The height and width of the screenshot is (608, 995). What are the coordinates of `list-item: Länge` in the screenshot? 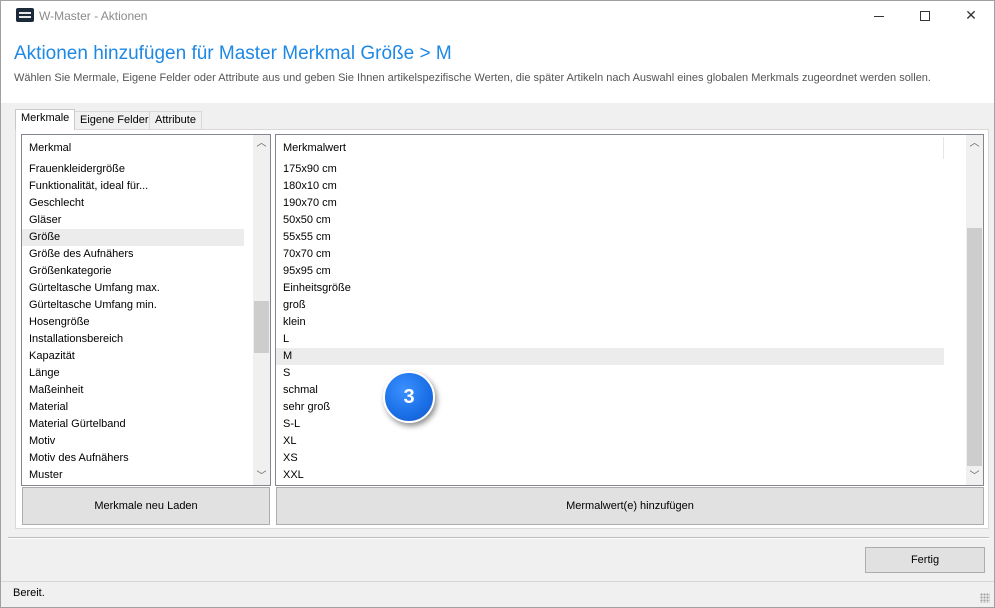 It's located at (133, 373).